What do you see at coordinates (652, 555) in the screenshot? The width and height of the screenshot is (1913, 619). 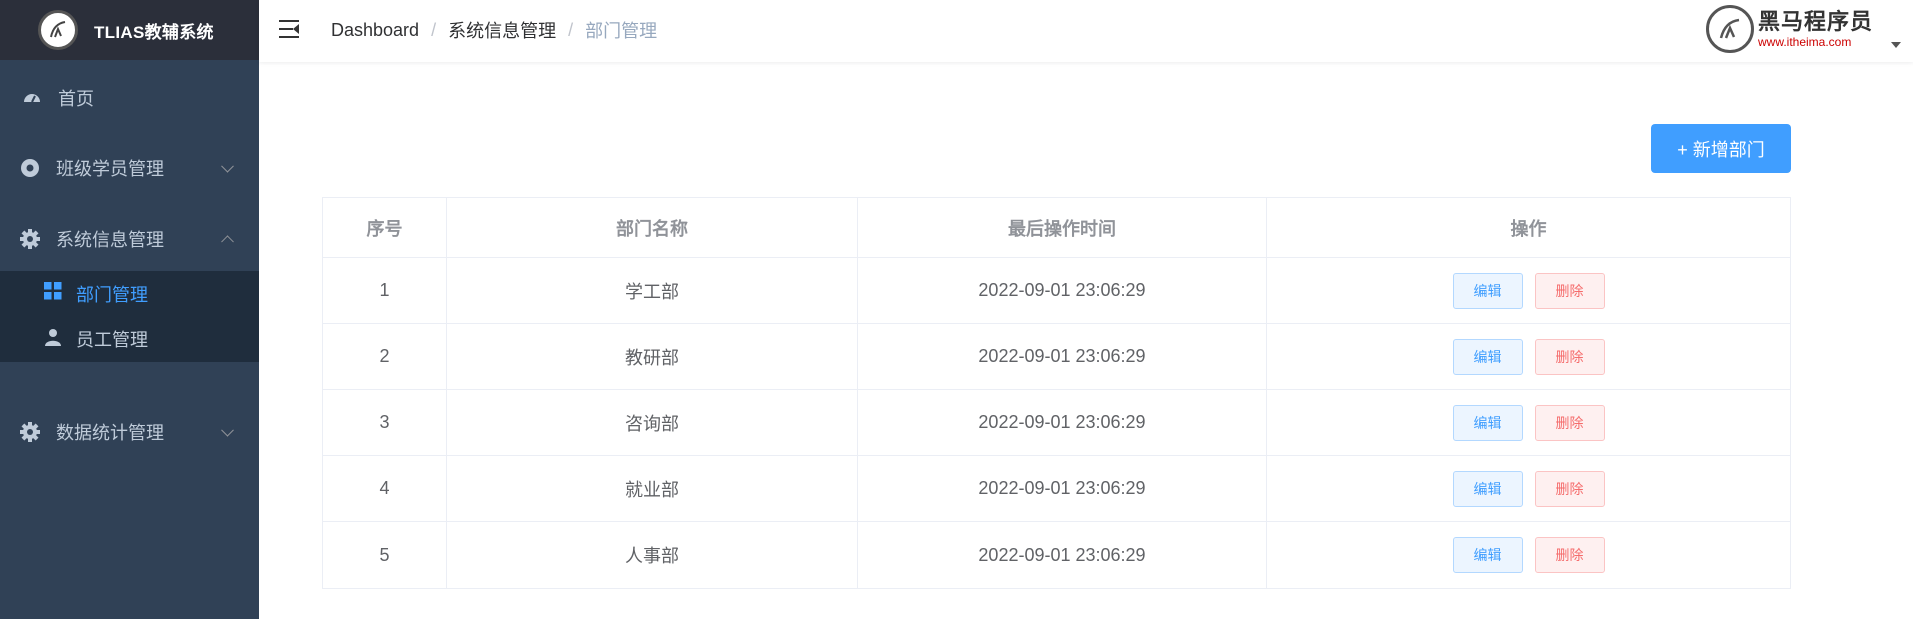 I see `department-name: 人事部` at bounding box center [652, 555].